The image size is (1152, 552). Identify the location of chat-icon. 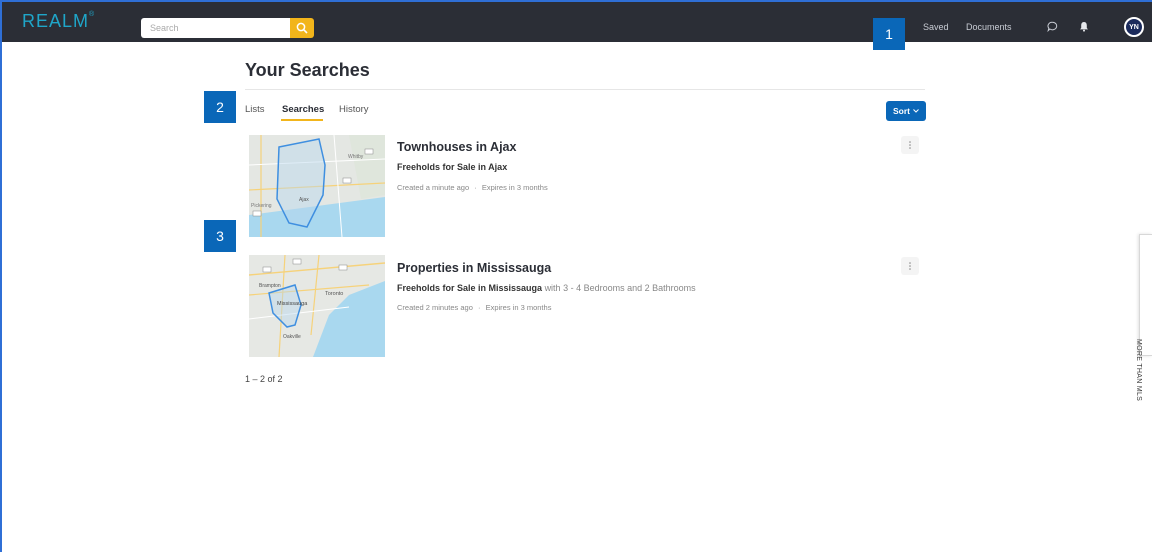
(1051, 26).